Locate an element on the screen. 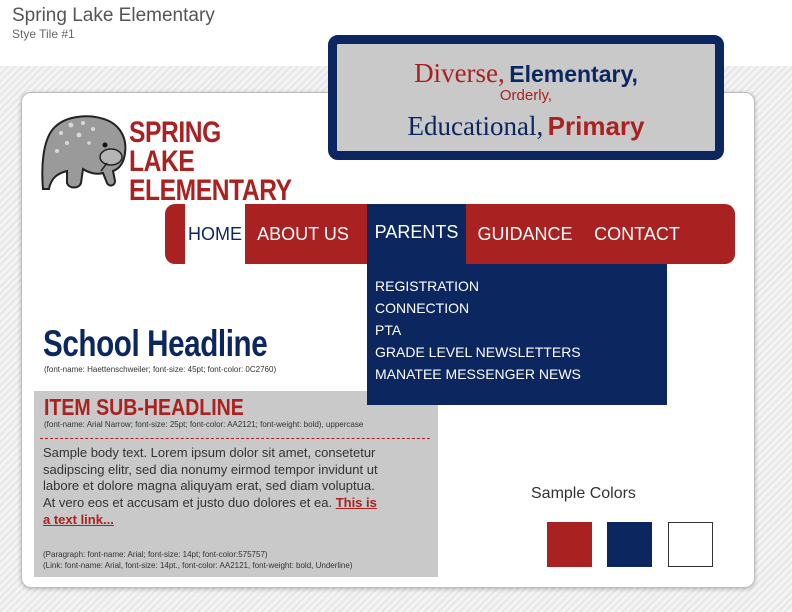  page-title: Spring Lake Elementary is located at coordinates (113, 15).